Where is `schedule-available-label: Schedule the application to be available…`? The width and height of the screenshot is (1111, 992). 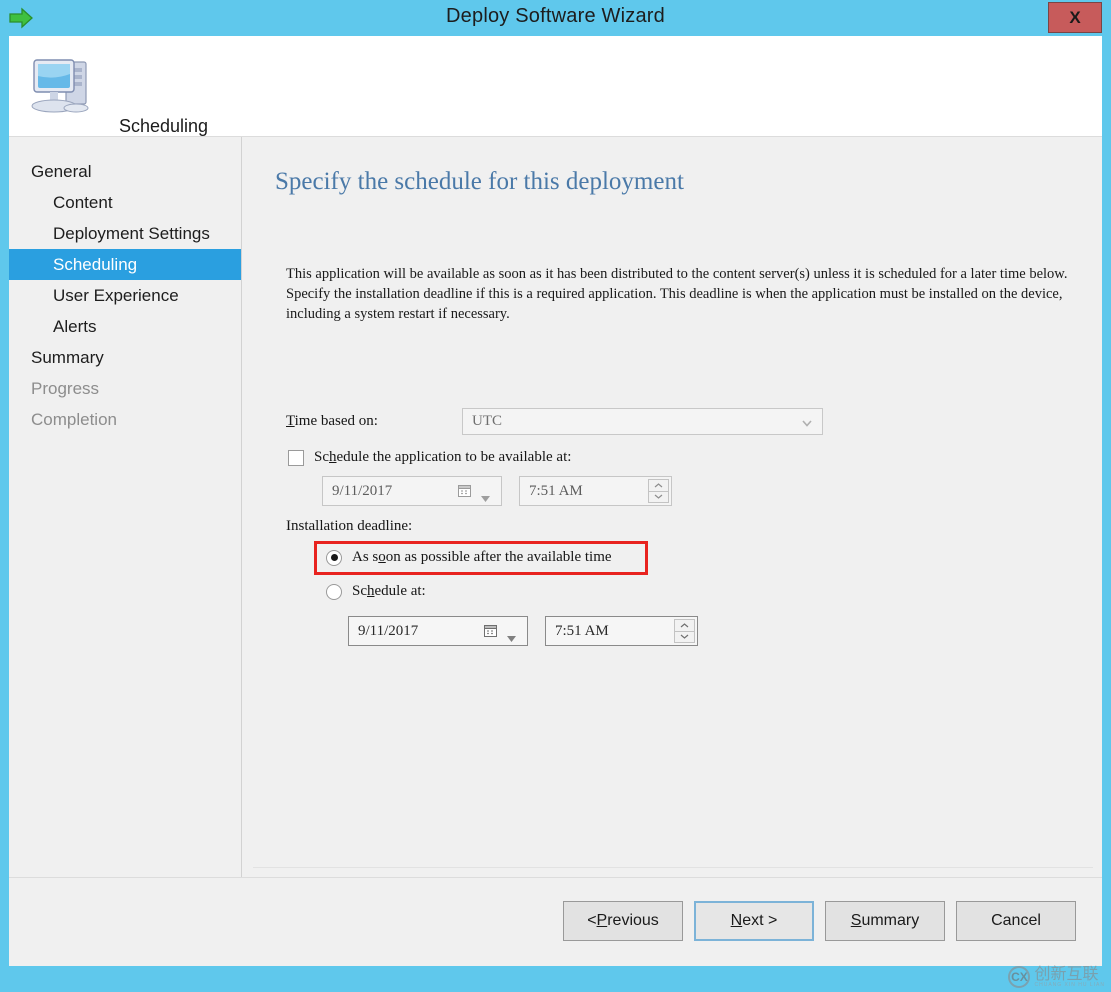
schedule-available-label: Schedule the application to be available… is located at coordinates (442, 457).